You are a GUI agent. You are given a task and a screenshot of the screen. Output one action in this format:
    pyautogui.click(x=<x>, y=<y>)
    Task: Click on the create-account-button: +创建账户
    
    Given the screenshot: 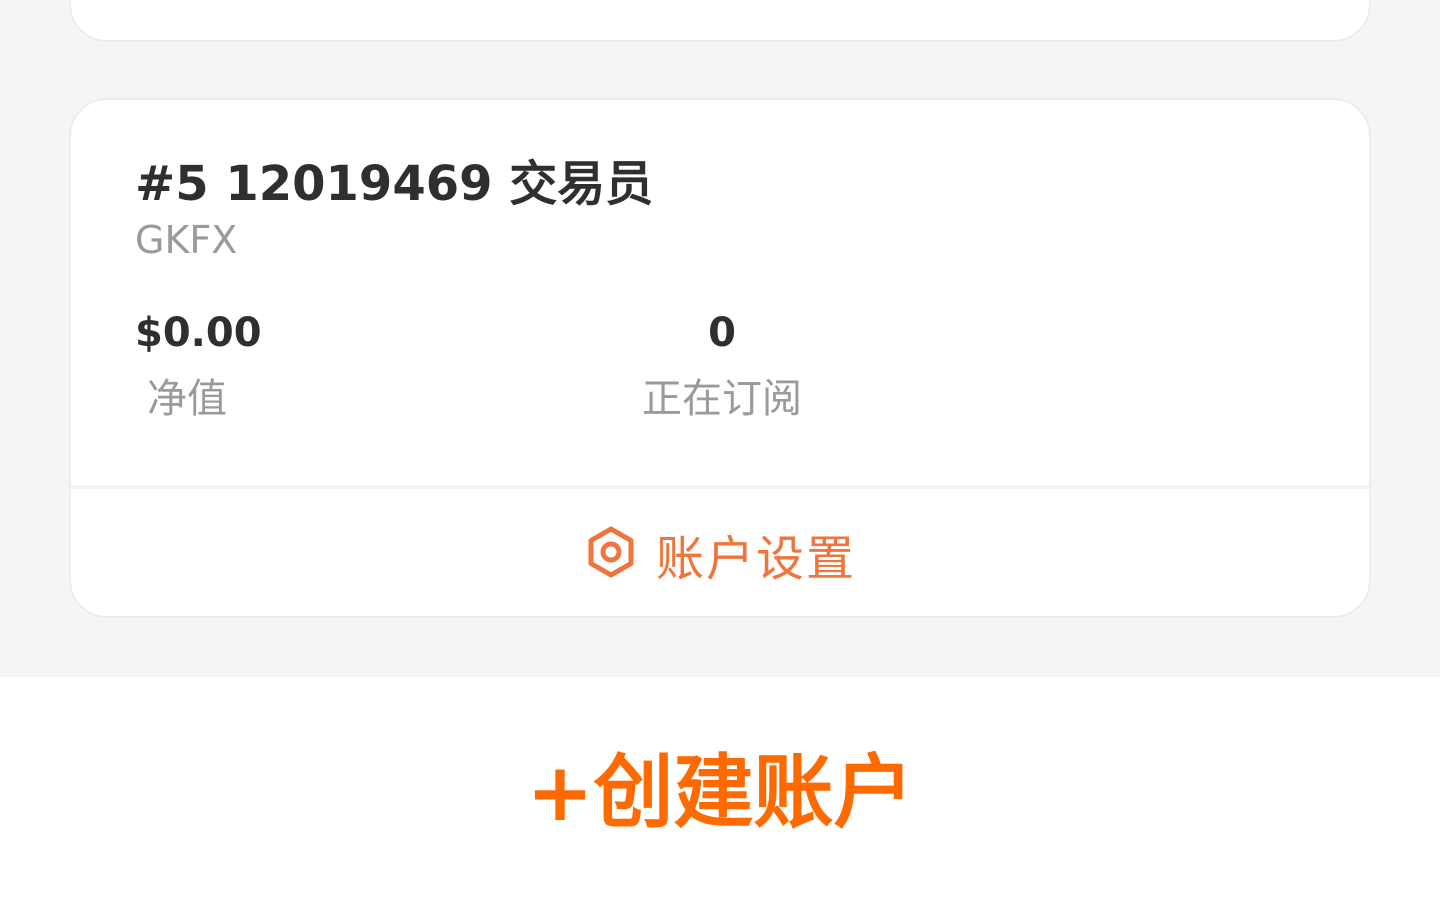 What is the action you would take?
    pyautogui.click(x=719, y=786)
    